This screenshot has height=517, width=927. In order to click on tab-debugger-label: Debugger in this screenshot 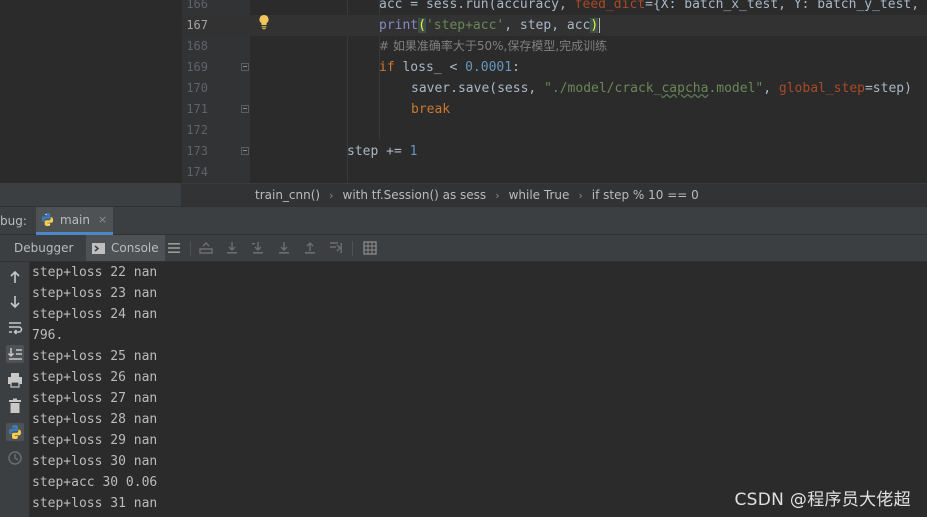, I will do `click(44, 248)`.